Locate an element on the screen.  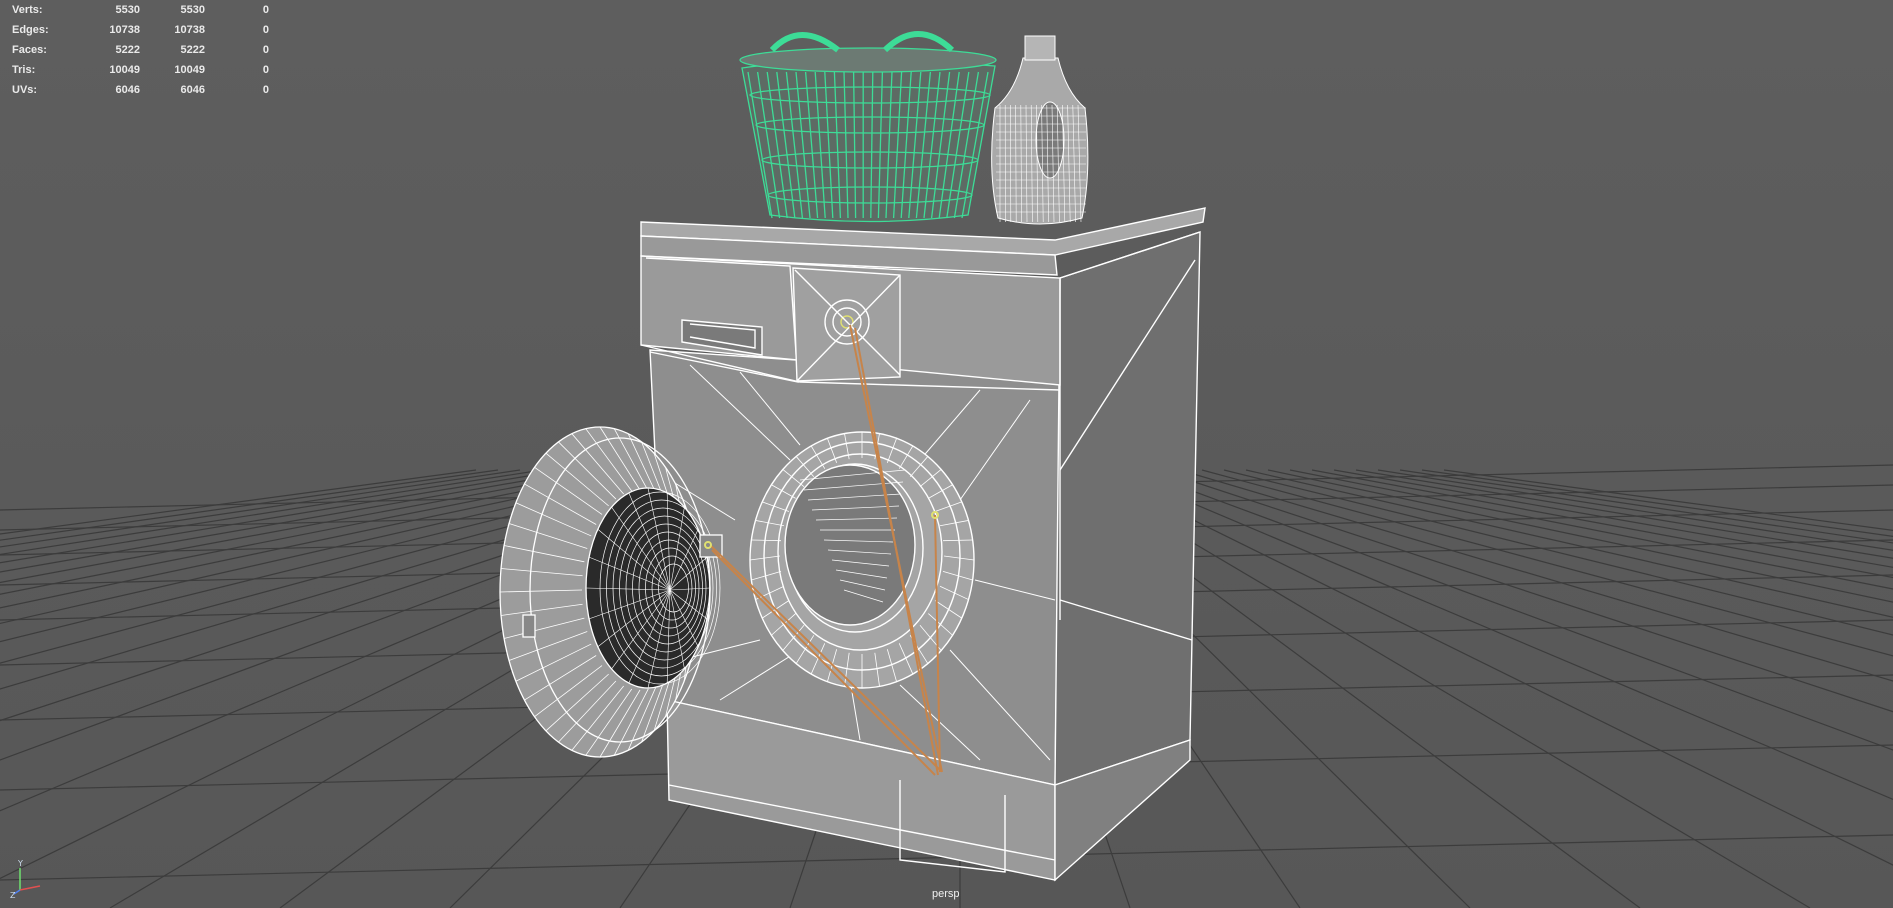
hud-row: UVs: 6046 6046 0 is located at coordinates (140, 90).